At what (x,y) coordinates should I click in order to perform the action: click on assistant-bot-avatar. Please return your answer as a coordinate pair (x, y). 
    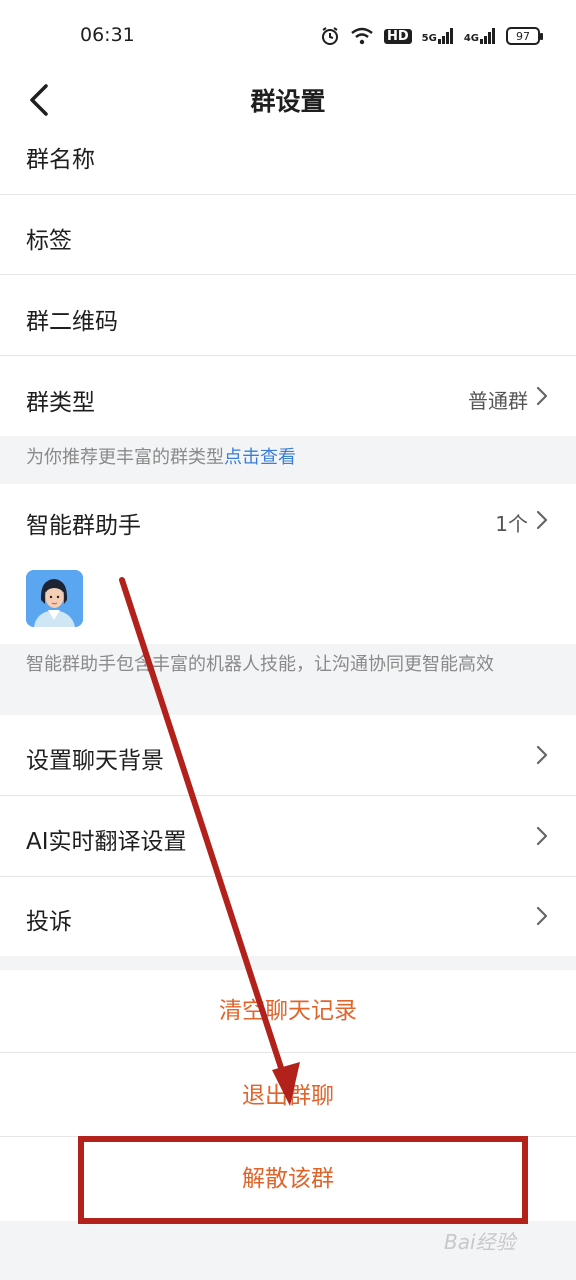
    Looking at the image, I should click on (54, 598).